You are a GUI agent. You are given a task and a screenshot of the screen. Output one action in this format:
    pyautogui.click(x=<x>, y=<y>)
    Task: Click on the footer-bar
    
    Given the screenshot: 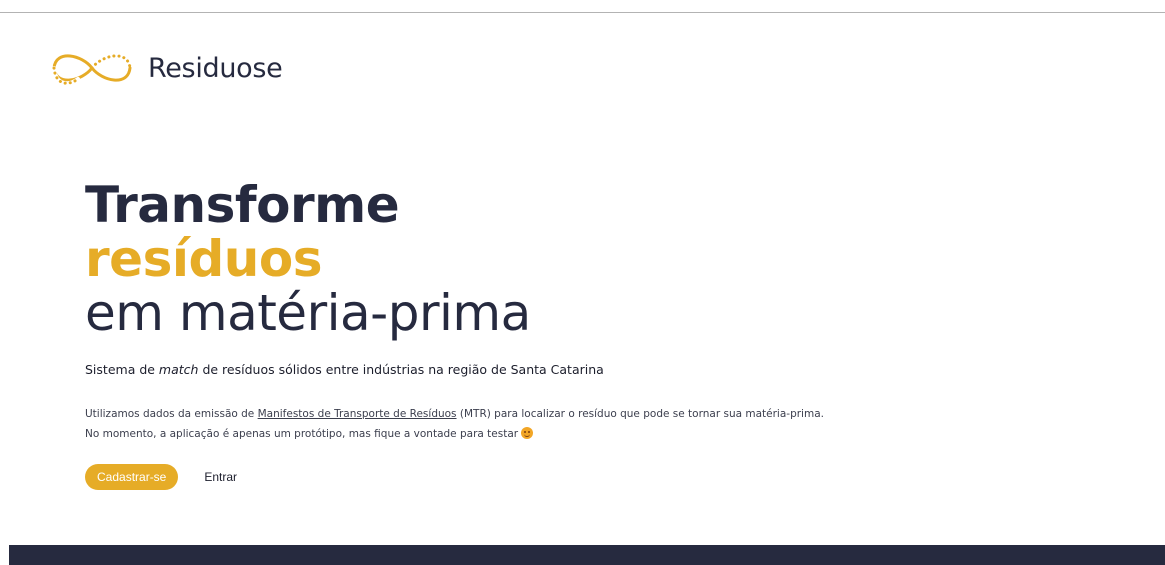 What is the action you would take?
    pyautogui.click(x=587, y=555)
    